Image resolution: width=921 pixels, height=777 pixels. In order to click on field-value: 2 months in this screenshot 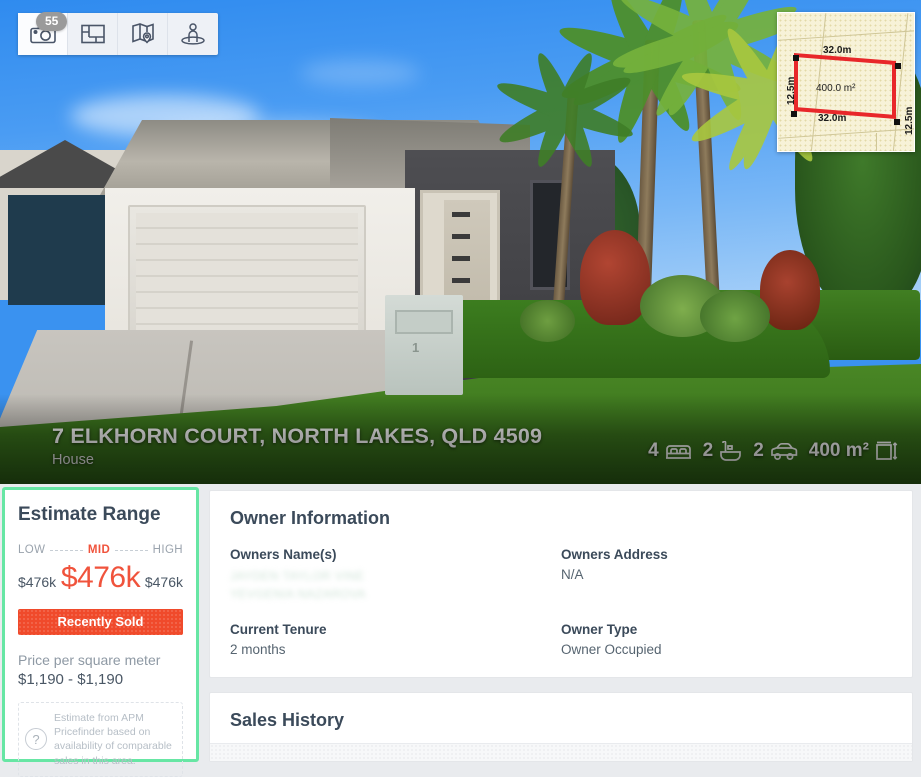, I will do `click(258, 649)`.